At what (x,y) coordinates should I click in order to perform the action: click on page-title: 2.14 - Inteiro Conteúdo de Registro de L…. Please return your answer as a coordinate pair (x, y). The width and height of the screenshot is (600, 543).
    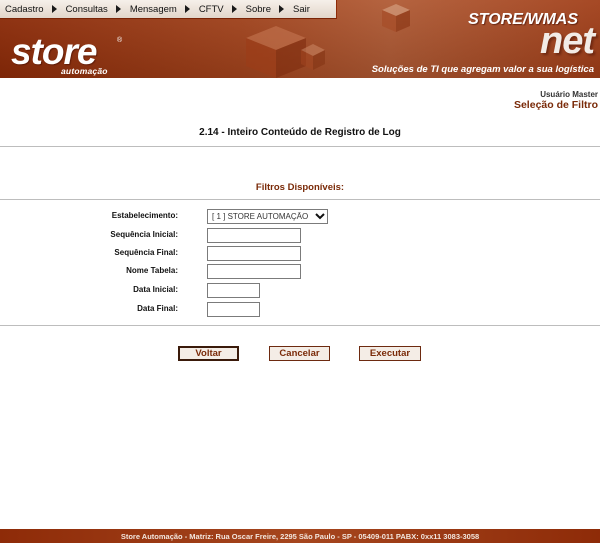
    Looking at the image, I should click on (300, 132).